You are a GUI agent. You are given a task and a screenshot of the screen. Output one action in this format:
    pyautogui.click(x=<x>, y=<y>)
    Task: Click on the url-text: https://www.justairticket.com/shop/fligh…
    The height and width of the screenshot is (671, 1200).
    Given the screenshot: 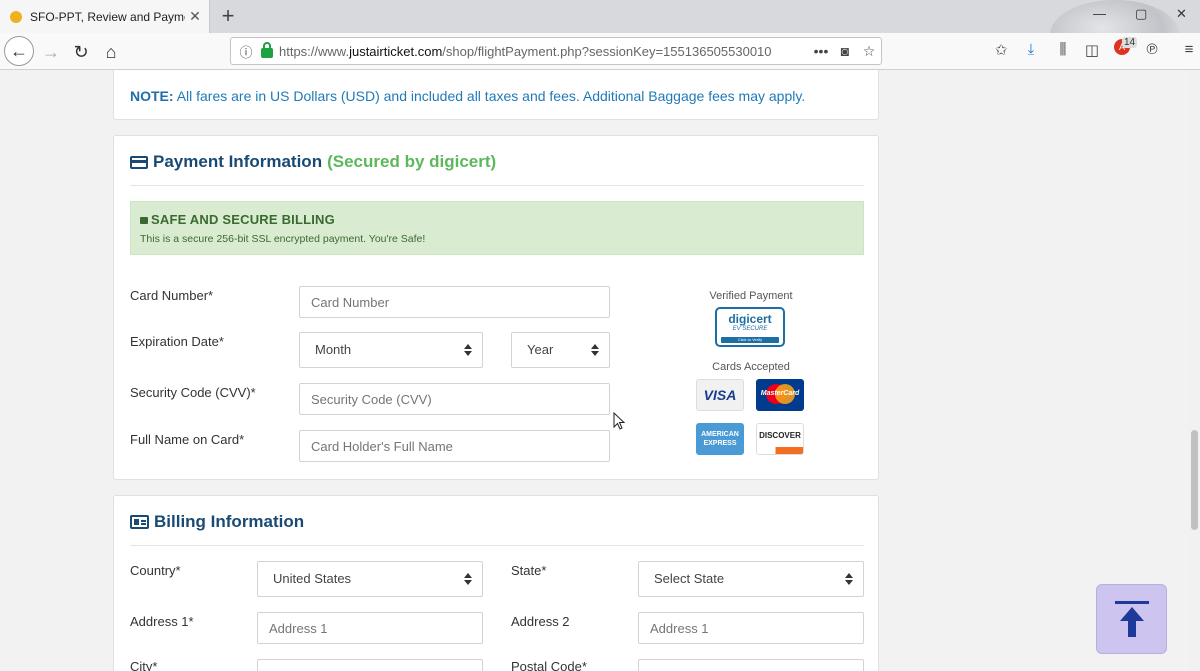 What is the action you would take?
    pyautogui.click(x=544, y=51)
    